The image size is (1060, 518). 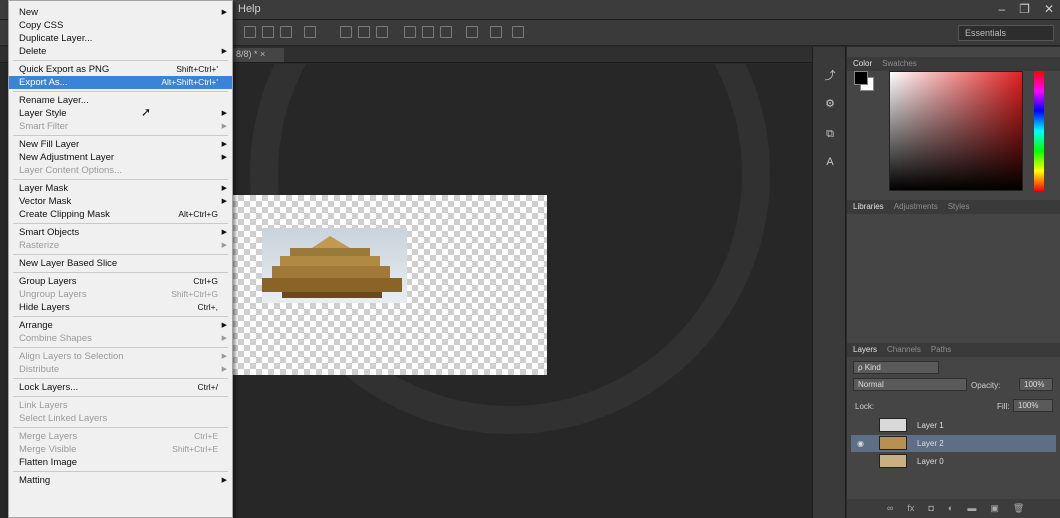 I want to click on align-top-icon, so click(x=310, y=32).